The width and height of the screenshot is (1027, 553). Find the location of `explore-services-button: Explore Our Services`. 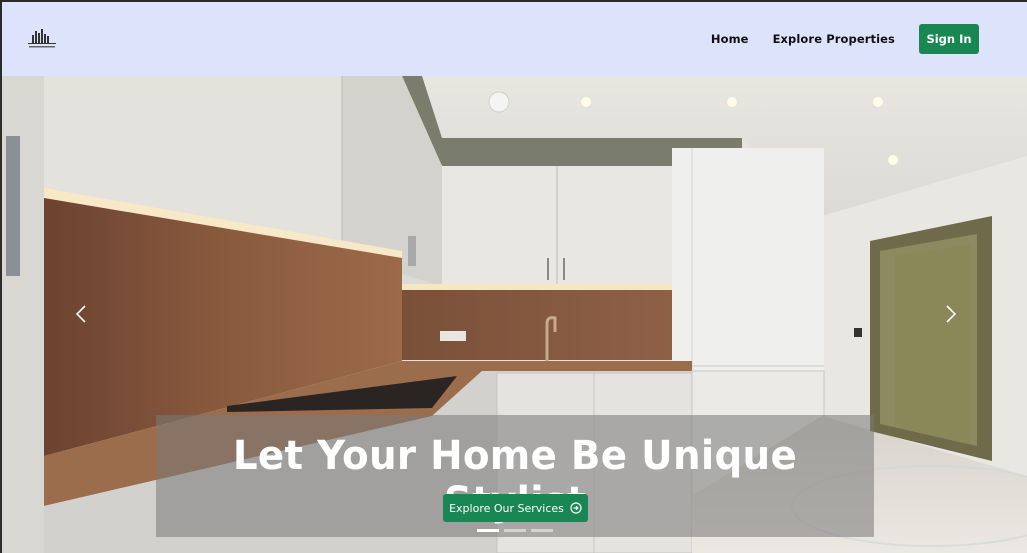

explore-services-button: Explore Our Services is located at coordinates (515, 508).